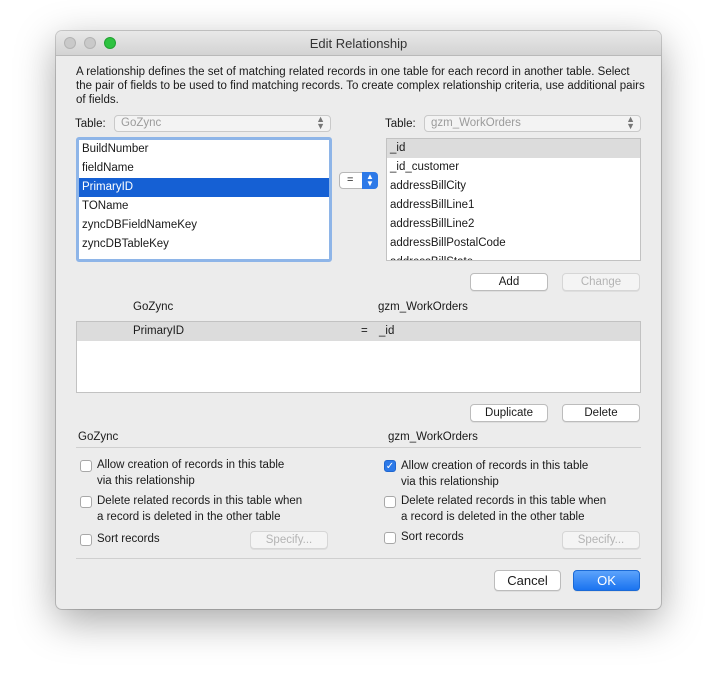 This screenshot has width=717, height=690. I want to click on left-table-value: GoZync, so click(141, 123).